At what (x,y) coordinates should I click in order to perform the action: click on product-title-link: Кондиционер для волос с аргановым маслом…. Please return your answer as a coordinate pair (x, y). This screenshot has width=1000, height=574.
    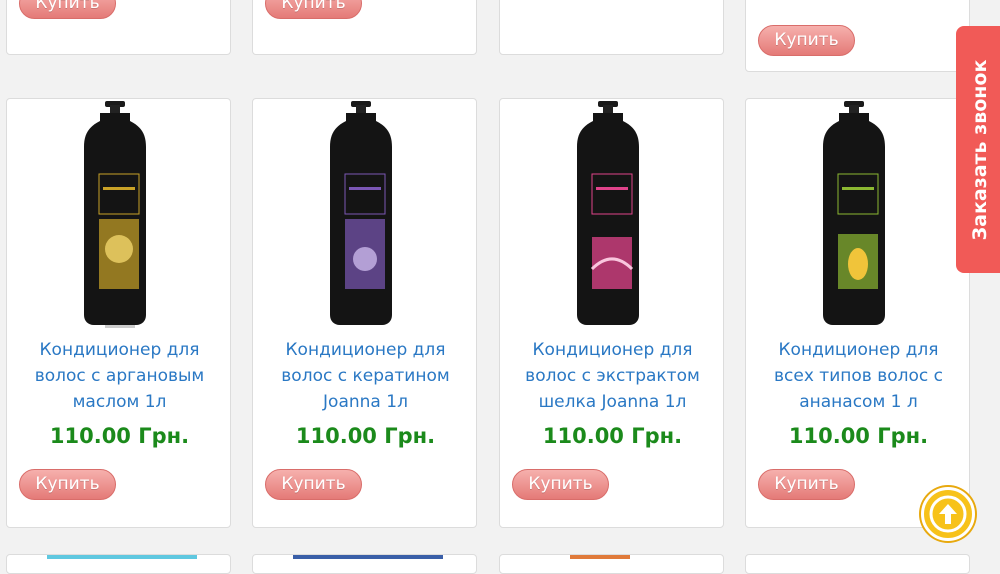
    Looking at the image, I should click on (119, 376).